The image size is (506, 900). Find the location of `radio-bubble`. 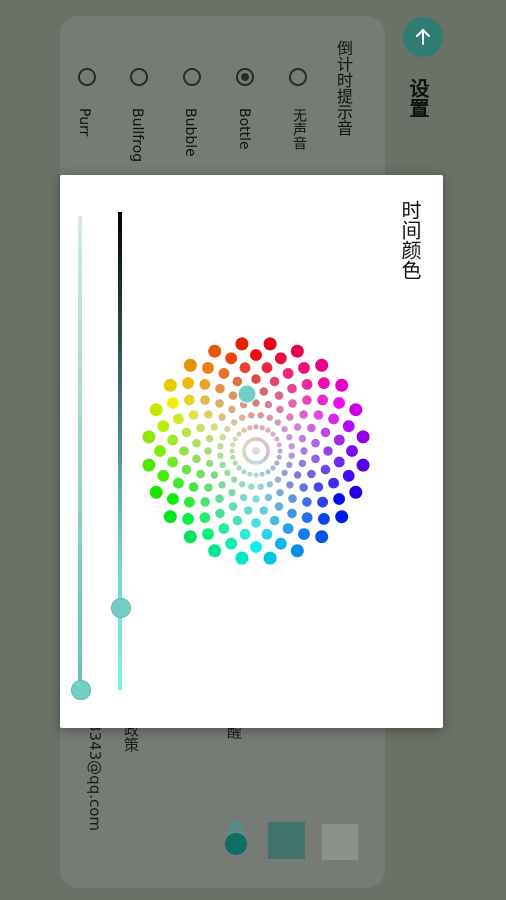

radio-bubble is located at coordinates (192, 77).